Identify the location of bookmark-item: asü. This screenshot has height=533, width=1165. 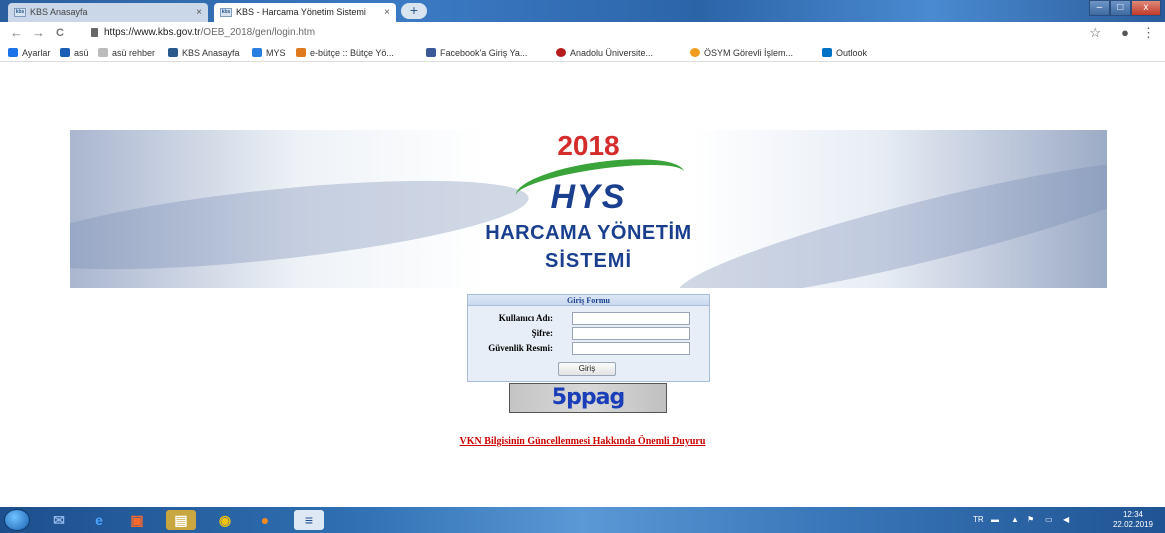
(74, 53).